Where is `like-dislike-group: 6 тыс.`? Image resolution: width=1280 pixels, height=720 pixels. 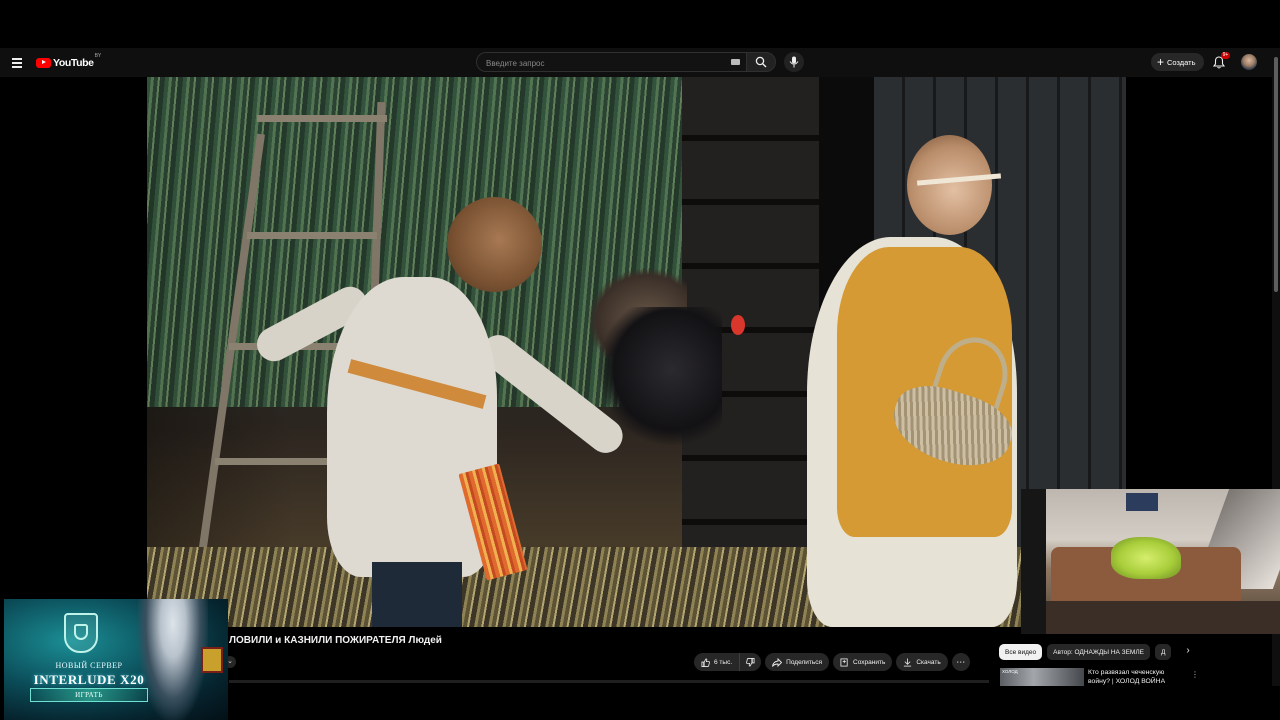
like-dislike-group: 6 тыс. is located at coordinates (728, 662).